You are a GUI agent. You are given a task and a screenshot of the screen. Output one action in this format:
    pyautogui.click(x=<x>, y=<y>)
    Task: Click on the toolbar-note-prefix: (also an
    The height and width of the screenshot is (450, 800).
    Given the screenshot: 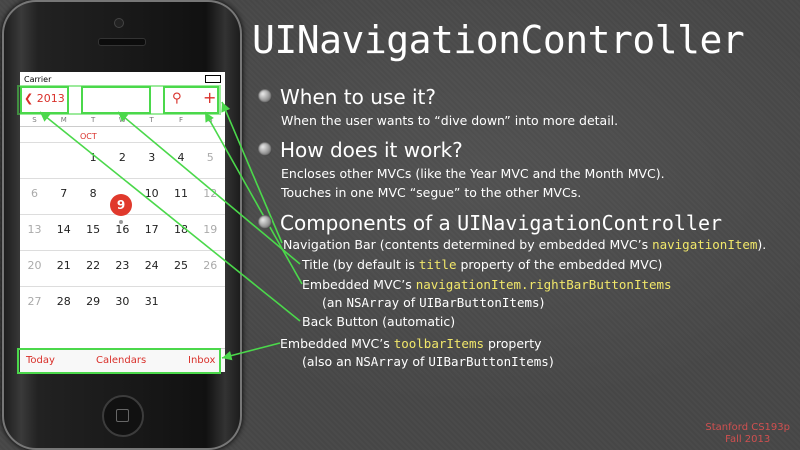 What is the action you would take?
    pyautogui.click(x=329, y=361)
    